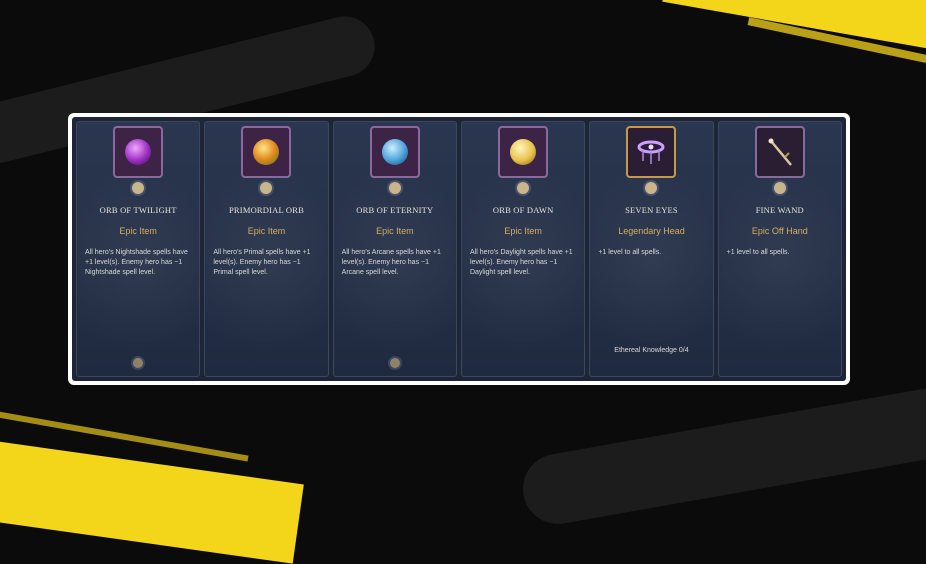 This screenshot has height=564, width=926. Describe the element at coordinates (138, 210) in the screenshot. I see `item-name: ORB OF TWILIGHT` at that location.